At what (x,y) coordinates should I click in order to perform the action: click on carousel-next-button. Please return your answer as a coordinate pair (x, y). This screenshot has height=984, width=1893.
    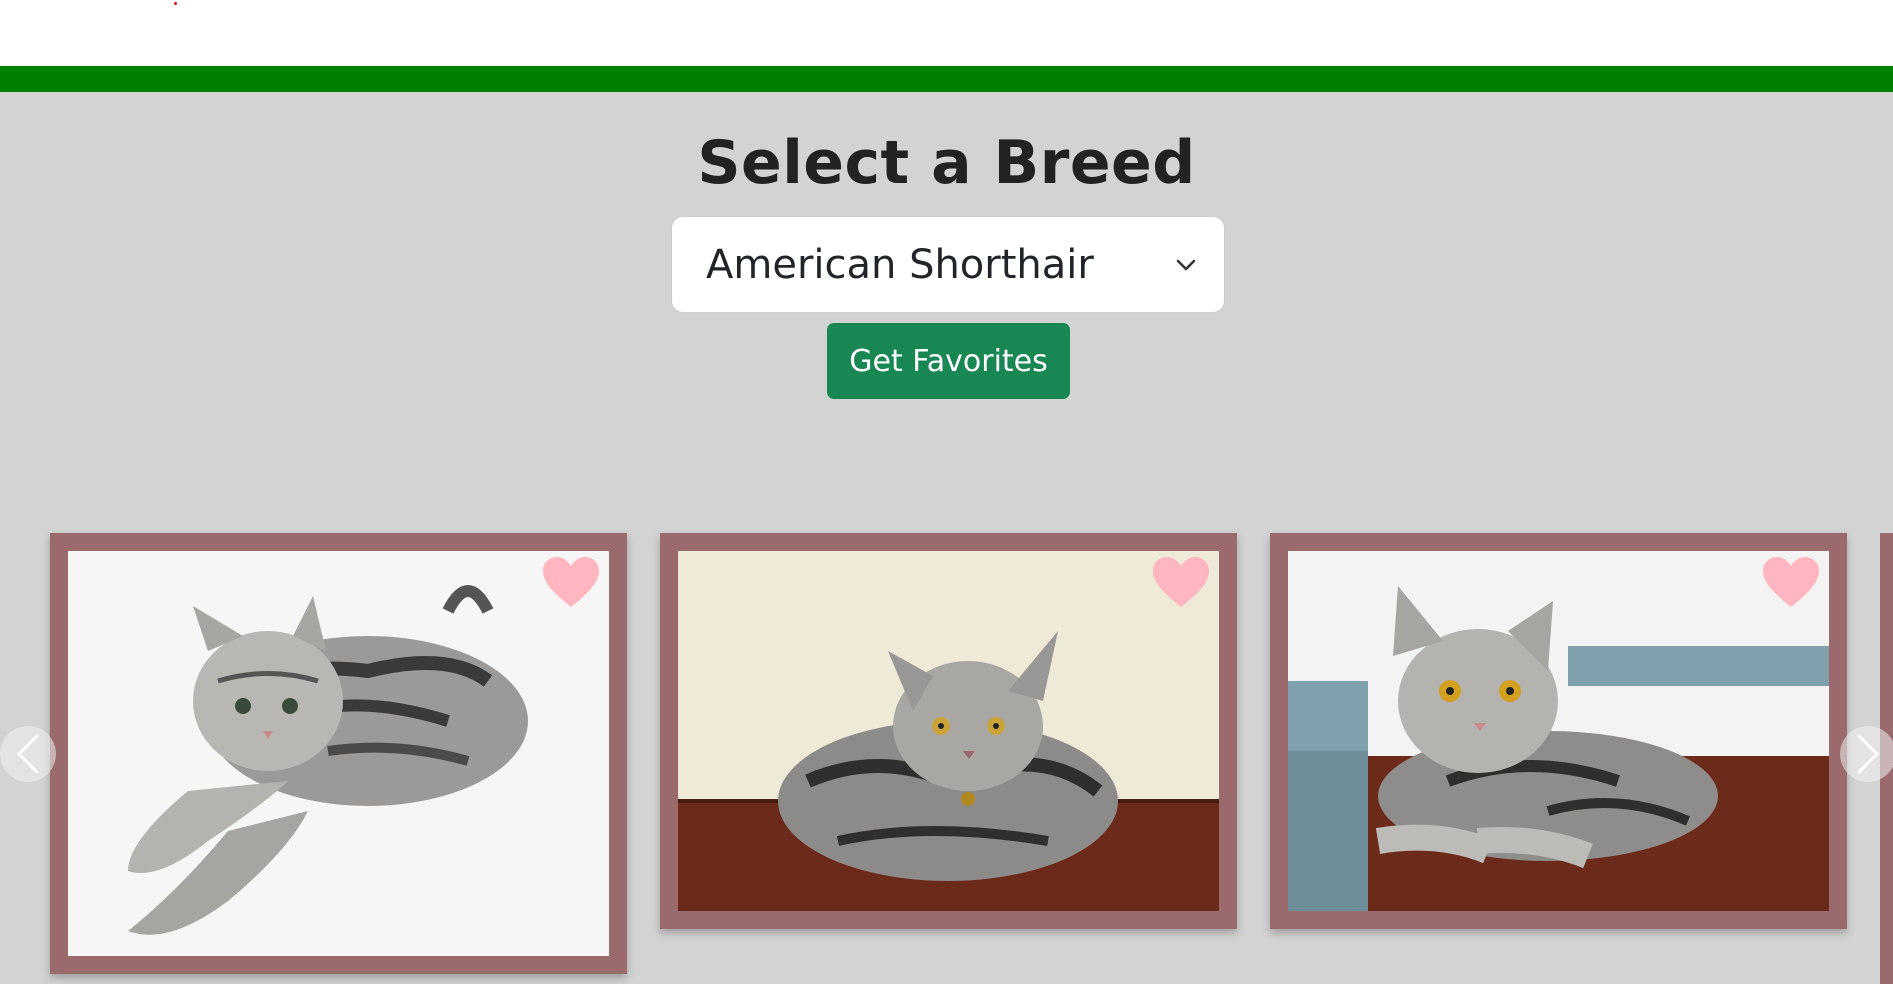
    Looking at the image, I should click on (1866, 754).